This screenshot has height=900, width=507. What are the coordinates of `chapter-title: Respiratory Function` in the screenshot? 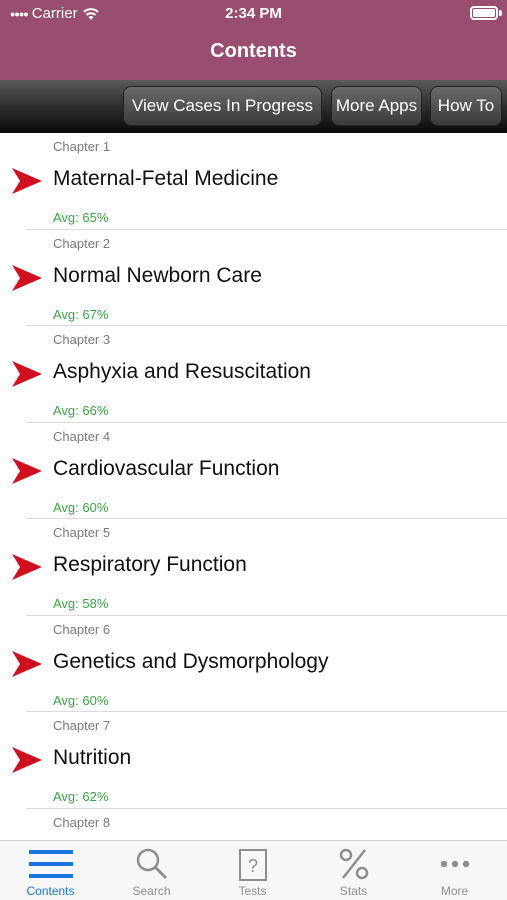 It's located at (150, 564).